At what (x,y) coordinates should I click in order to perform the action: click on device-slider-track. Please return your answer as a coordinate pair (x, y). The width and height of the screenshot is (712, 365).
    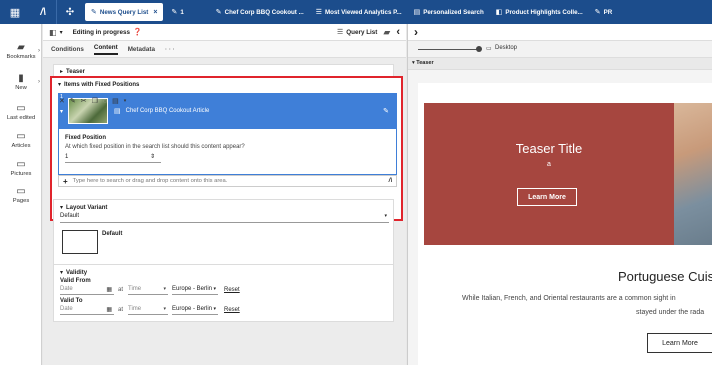
    Looking at the image, I should click on (448, 49).